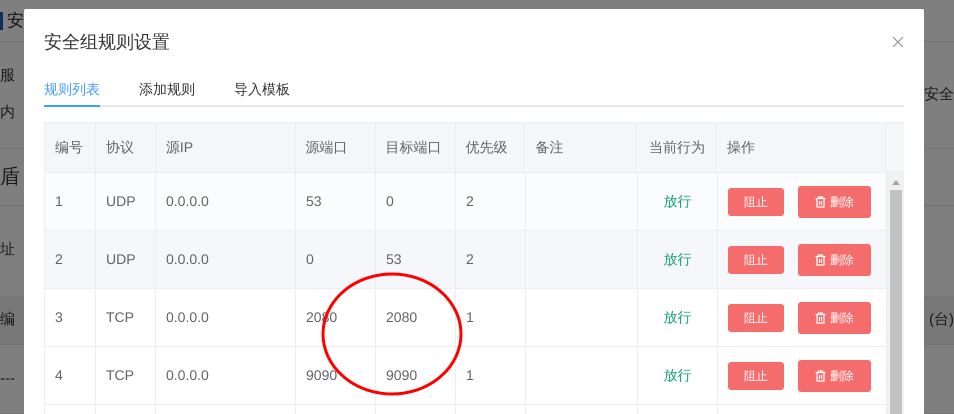  I want to click on background-label: 内, so click(8, 112).